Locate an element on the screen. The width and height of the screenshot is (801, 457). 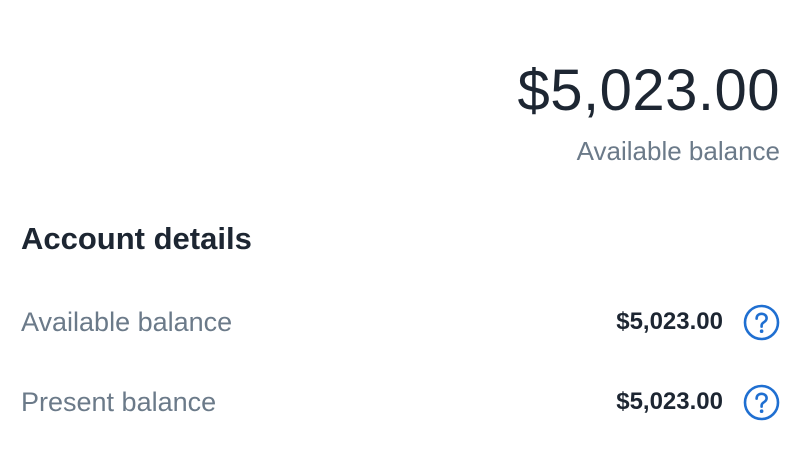
detail-row-label: Present balance is located at coordinates (119, 401).